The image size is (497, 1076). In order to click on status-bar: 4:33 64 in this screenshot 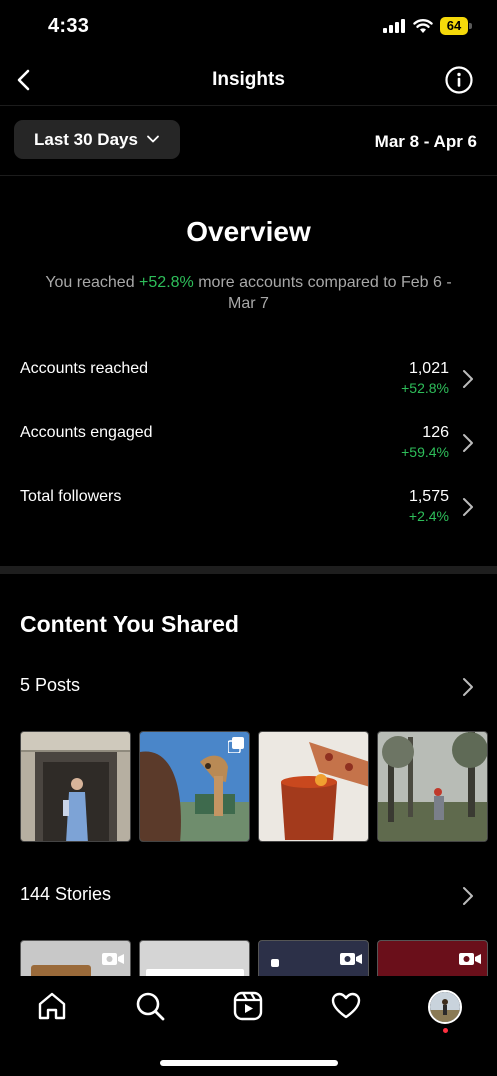, I will do `click(248, 27)`.